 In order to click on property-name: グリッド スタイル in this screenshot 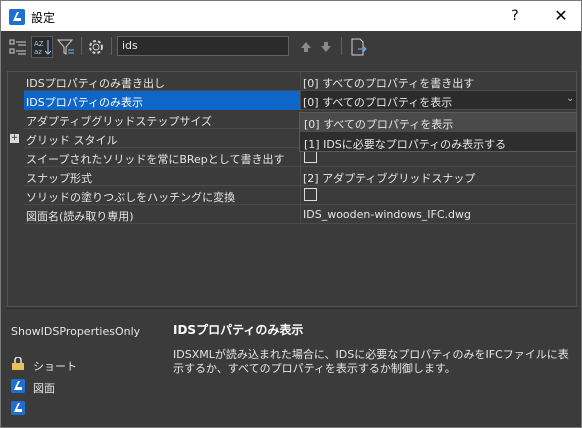, I will do `click(72, 140)`.